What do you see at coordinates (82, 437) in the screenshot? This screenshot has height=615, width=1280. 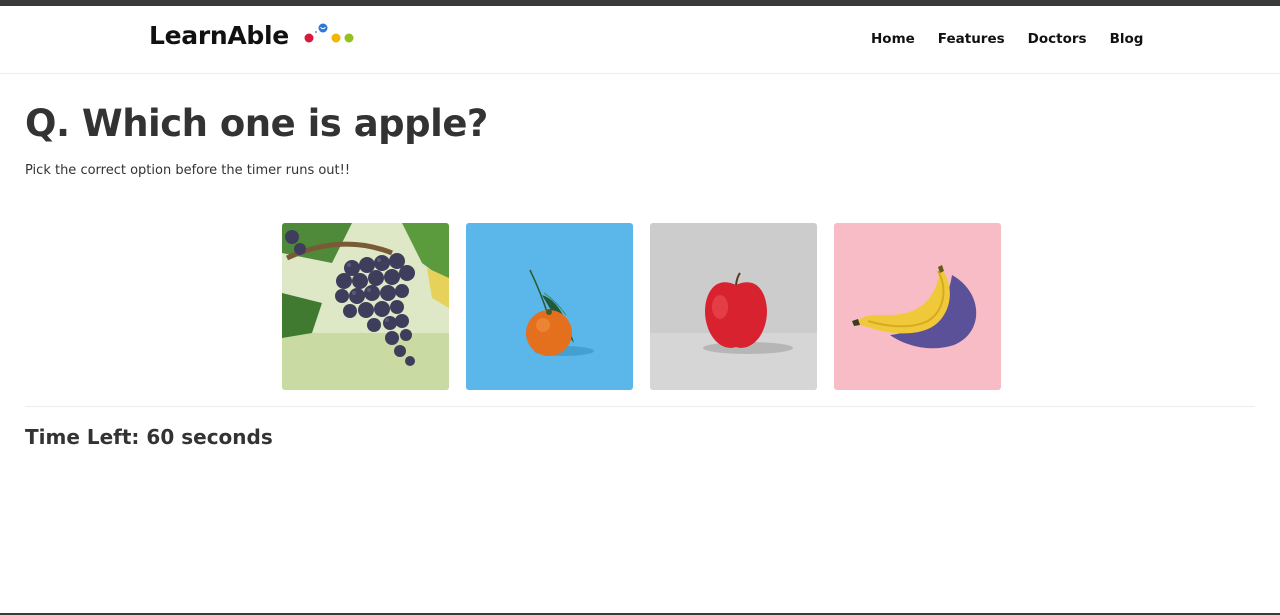 I see `timer-label: Time Left:` at bounding box center [82, 437].